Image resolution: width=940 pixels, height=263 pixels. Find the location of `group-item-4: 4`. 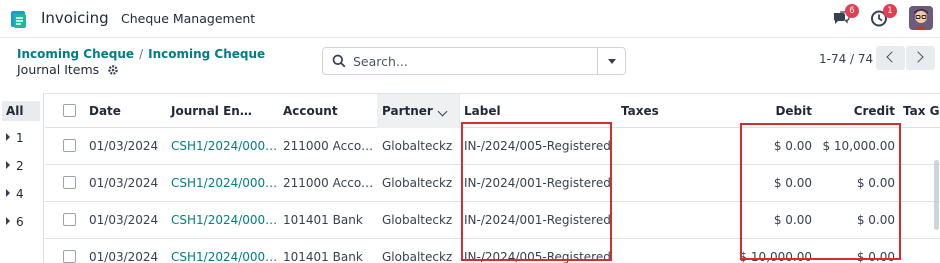

group-item-4: 4 is located at coordinates (15, 194).